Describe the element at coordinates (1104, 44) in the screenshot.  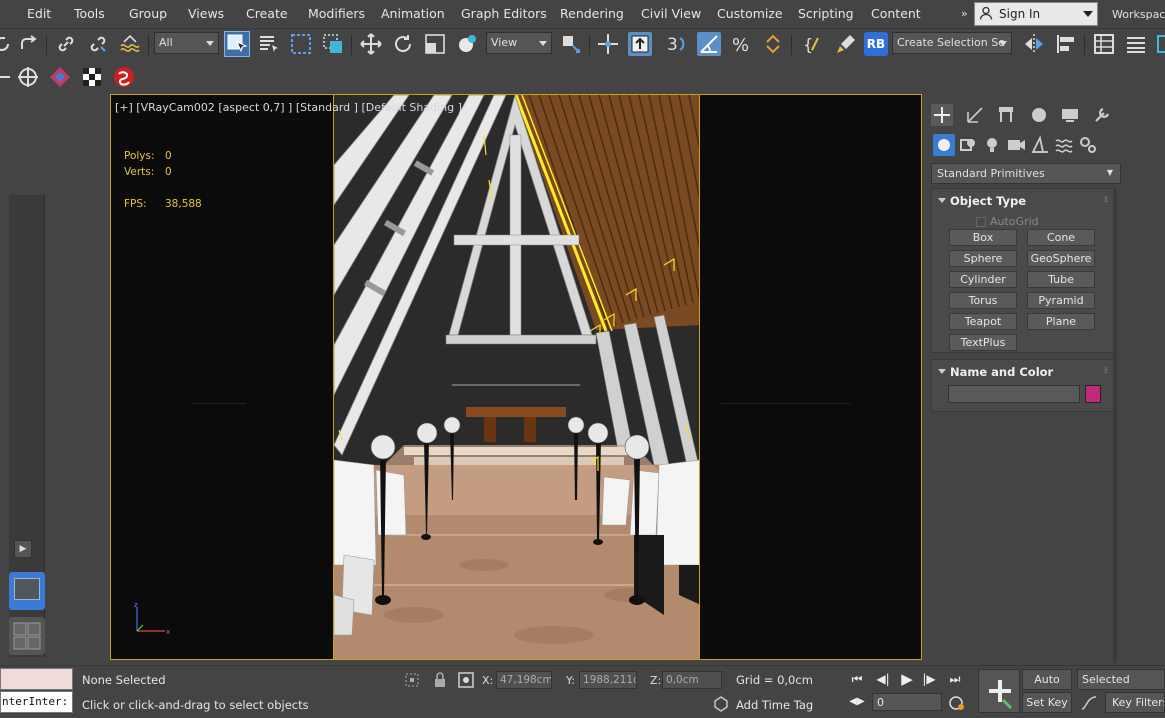
I see `scene-explorer-icon` at that location.